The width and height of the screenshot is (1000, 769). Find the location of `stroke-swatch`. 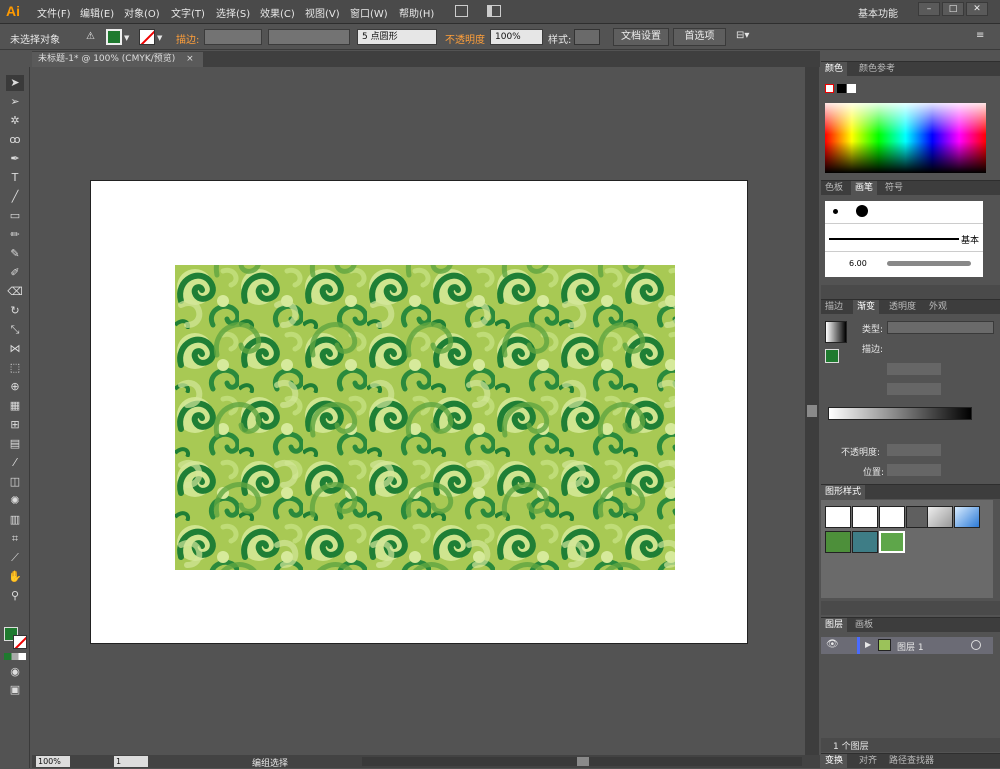

stroke-swatch is located at coordinates (147, 37).